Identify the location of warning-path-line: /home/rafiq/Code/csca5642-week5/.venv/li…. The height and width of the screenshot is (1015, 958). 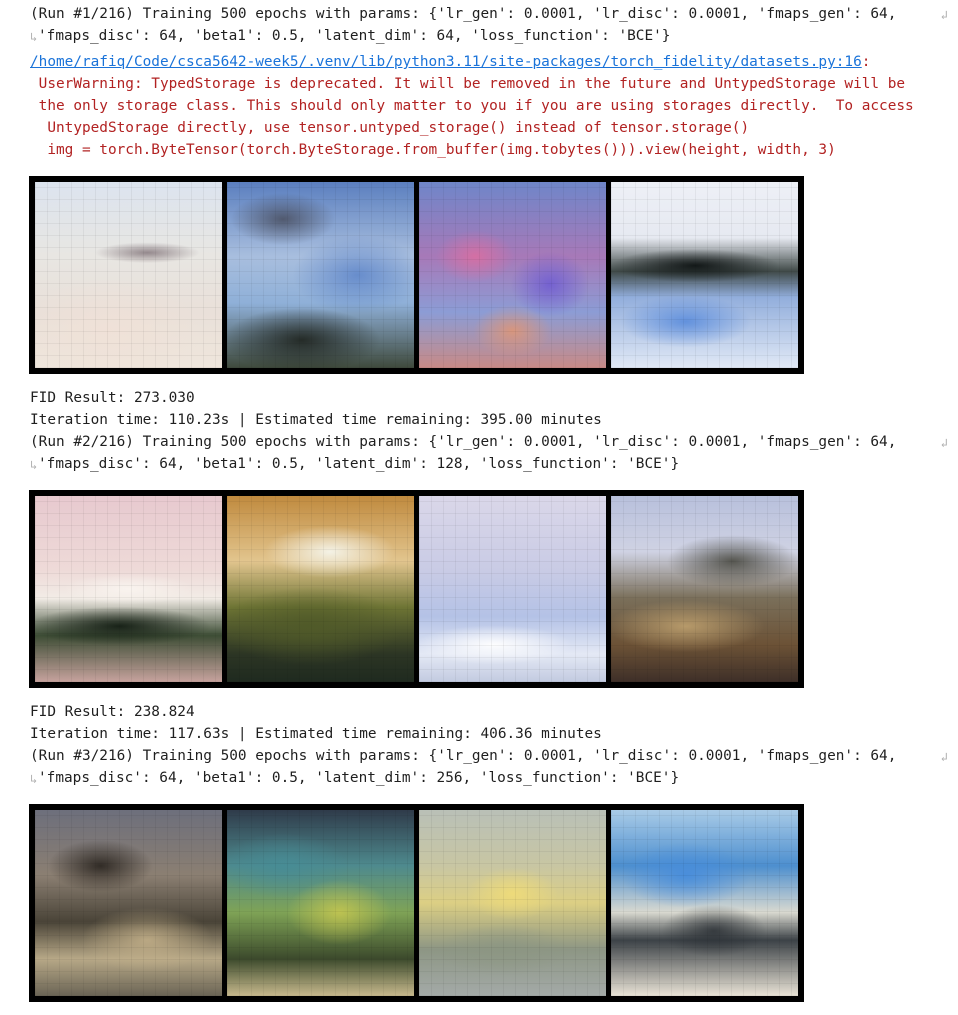
(450, 62).